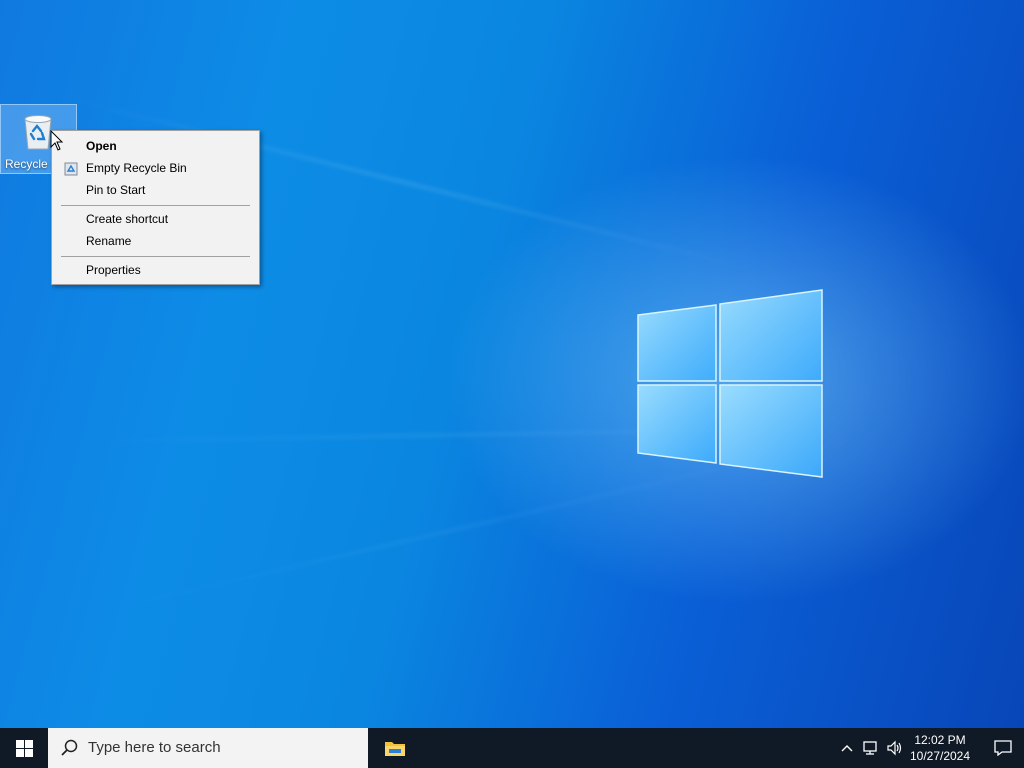 The height and width of the screenshot is (768, 1024). What do you see at coordinates (155, 190) in the screenshot?
I see `menu-item-pin-to-start: Pin to Start` at bounding box center [155, 190].